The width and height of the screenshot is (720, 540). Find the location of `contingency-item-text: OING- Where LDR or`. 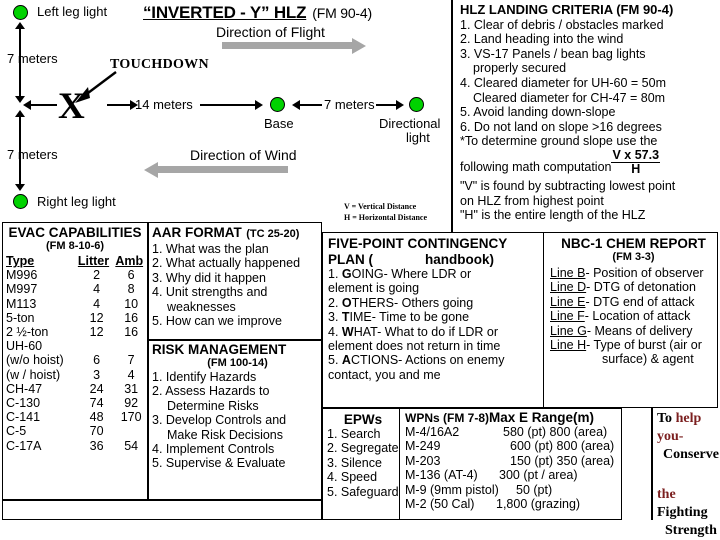

contingency-item-text: OING- Where LDR or is located at coordinates (411, 274).